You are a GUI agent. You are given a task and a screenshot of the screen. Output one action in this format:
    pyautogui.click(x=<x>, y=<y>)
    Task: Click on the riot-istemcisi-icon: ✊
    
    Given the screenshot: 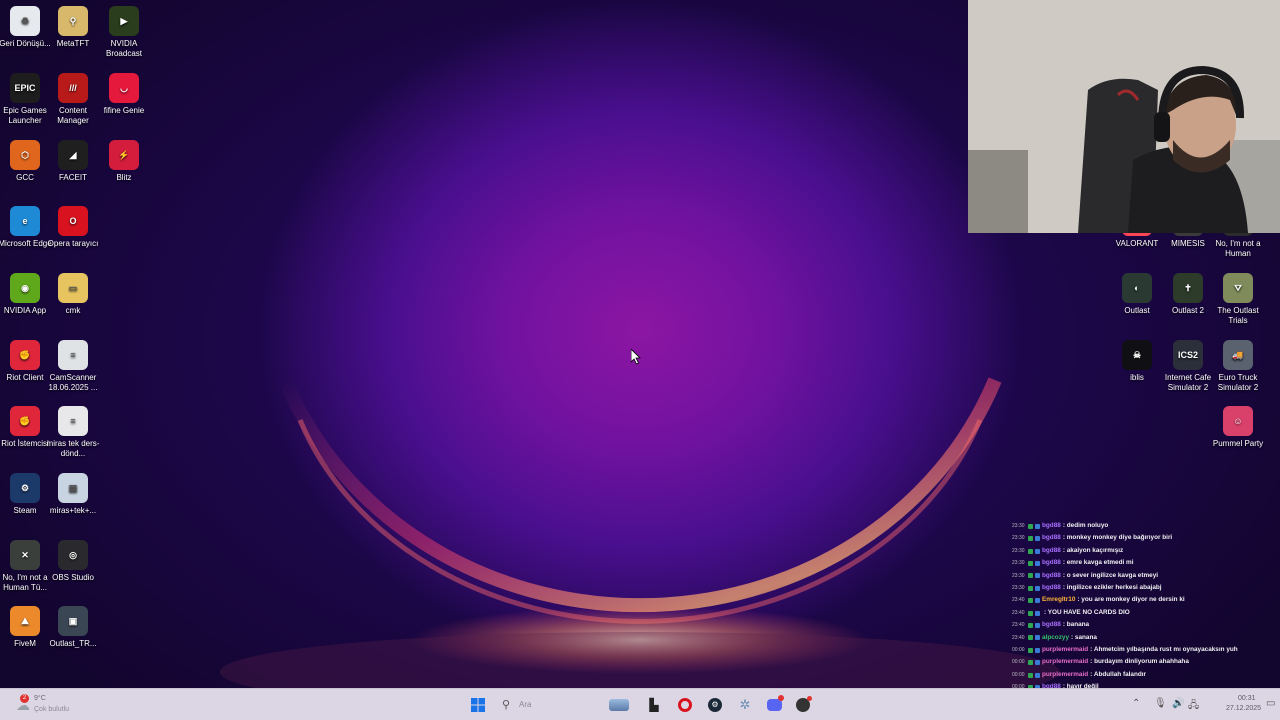 What is the action you would take?
    pyautogui.click(x=25, y=421)
    